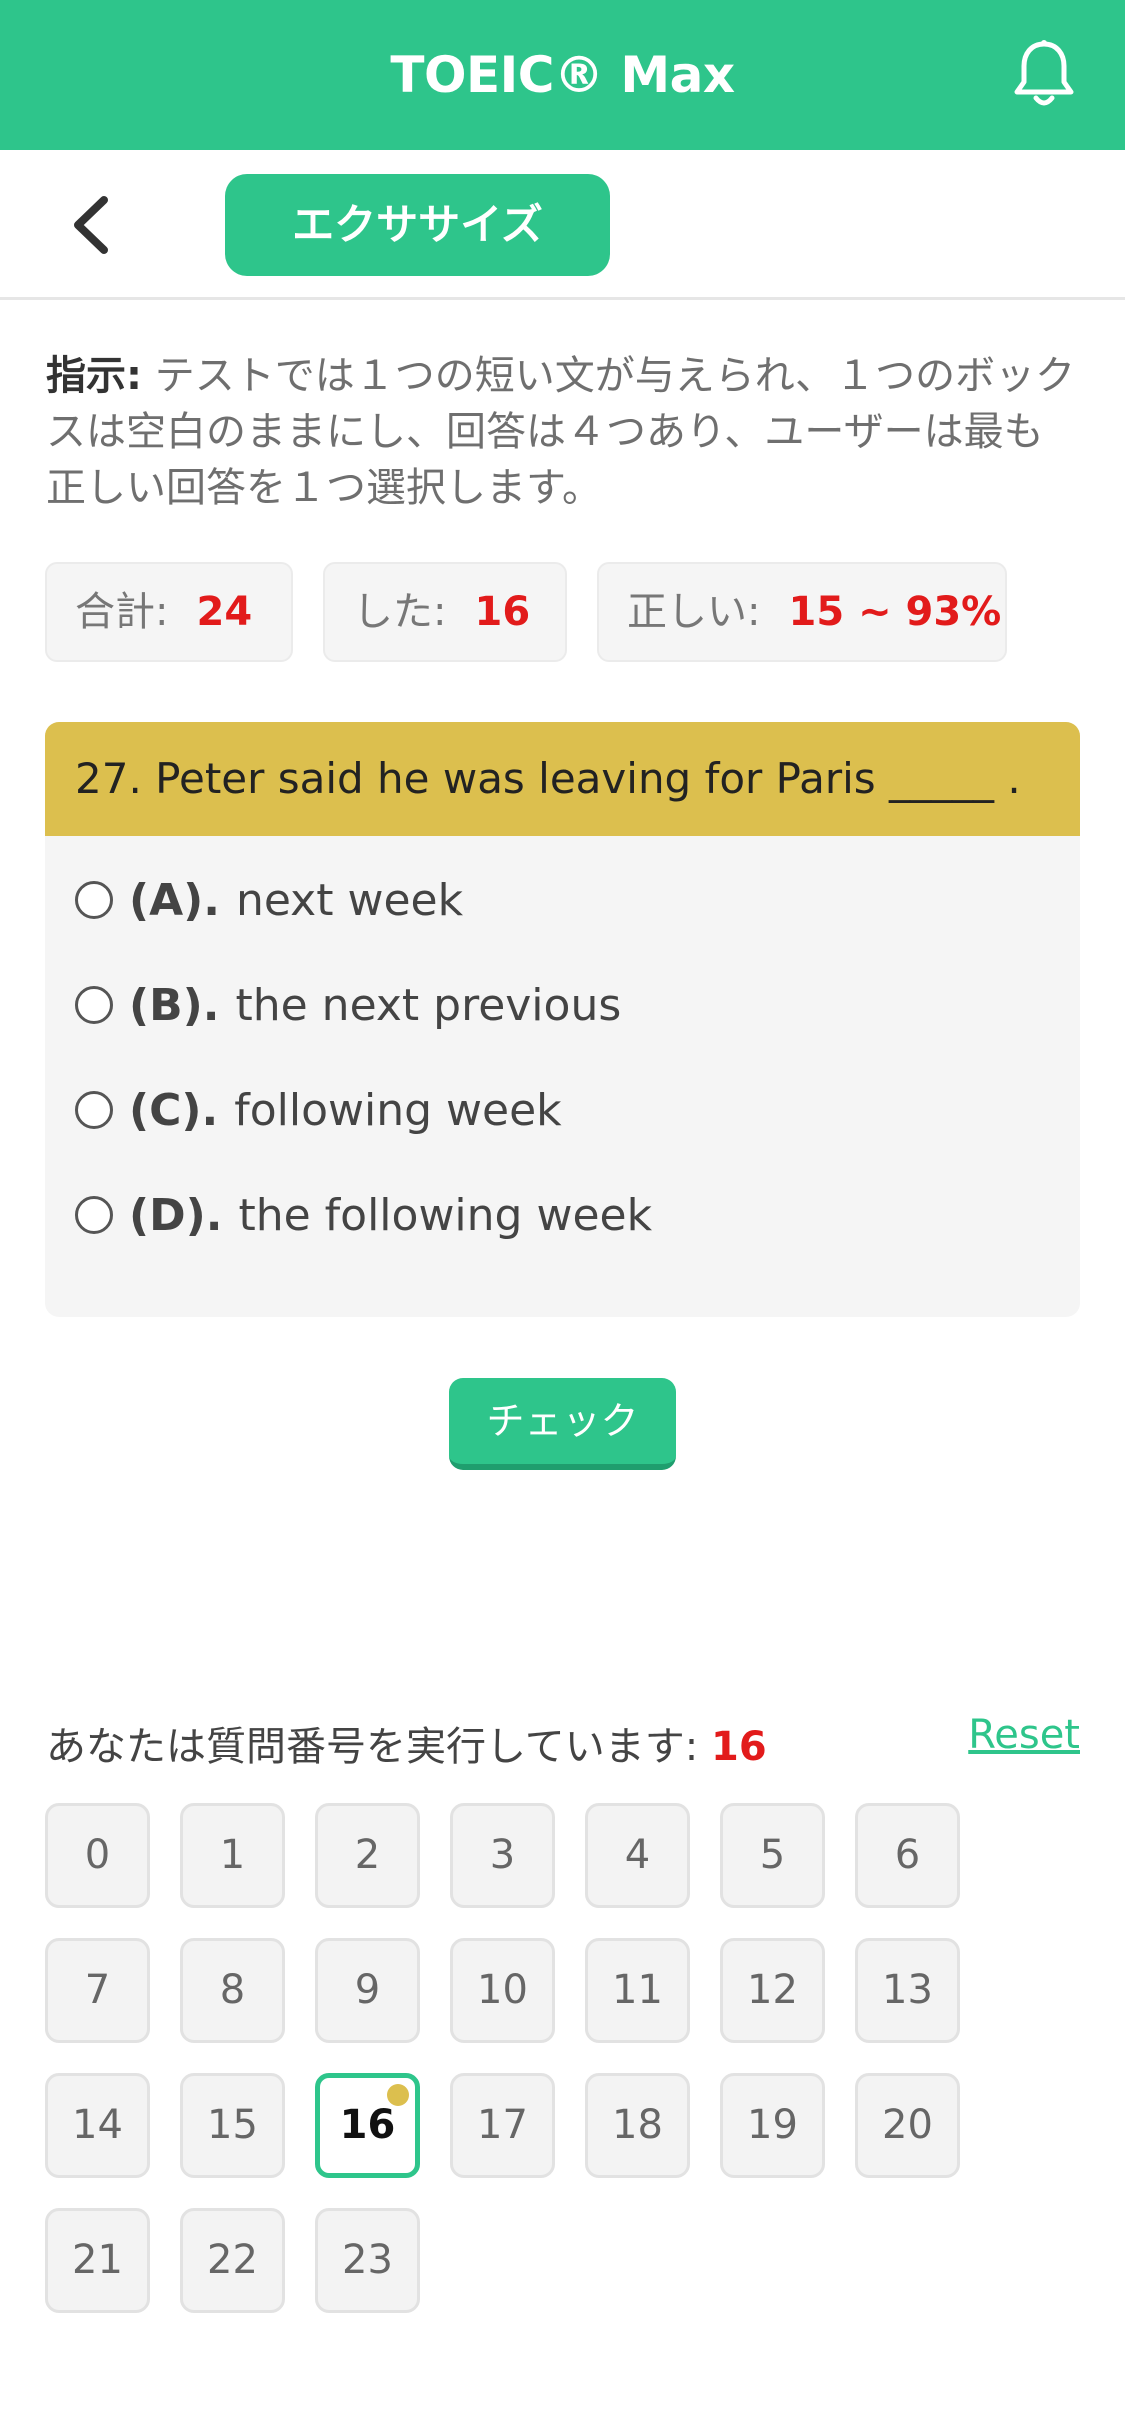 This screenshot has height=2436, width=1125. I want to click on option-text: next week, so click(350, 900).